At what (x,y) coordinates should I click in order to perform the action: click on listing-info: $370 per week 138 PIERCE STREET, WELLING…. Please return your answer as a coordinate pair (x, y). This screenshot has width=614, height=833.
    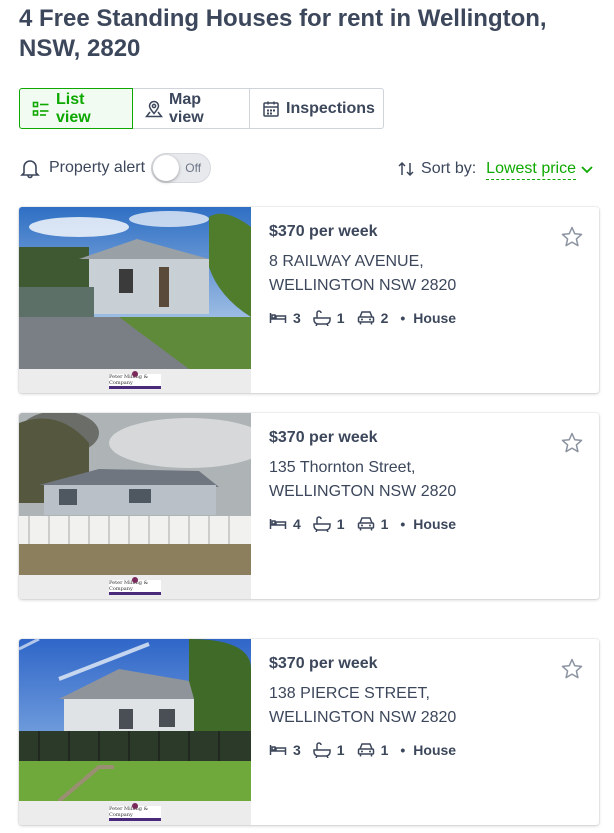
    Looking at the image, I should click on (434, 732).